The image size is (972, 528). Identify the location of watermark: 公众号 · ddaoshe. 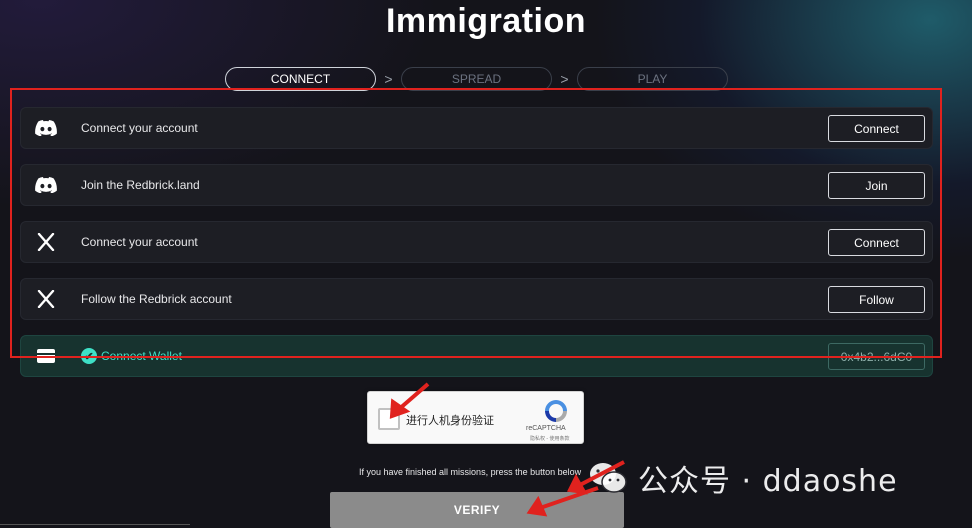
(768, 478).